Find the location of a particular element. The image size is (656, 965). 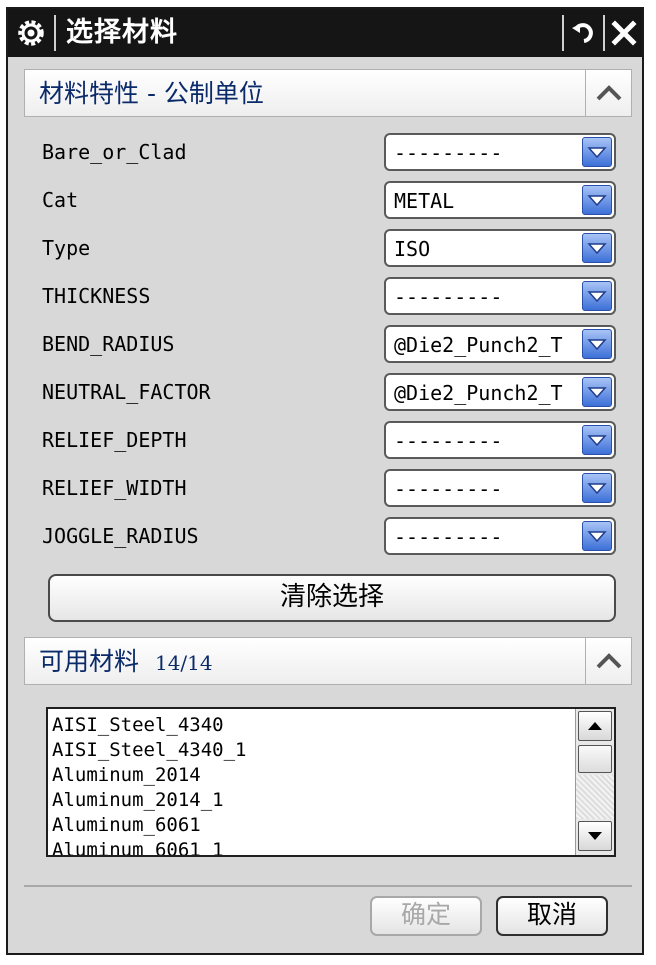

scroll-down-button is located at coordinates (595, 836).